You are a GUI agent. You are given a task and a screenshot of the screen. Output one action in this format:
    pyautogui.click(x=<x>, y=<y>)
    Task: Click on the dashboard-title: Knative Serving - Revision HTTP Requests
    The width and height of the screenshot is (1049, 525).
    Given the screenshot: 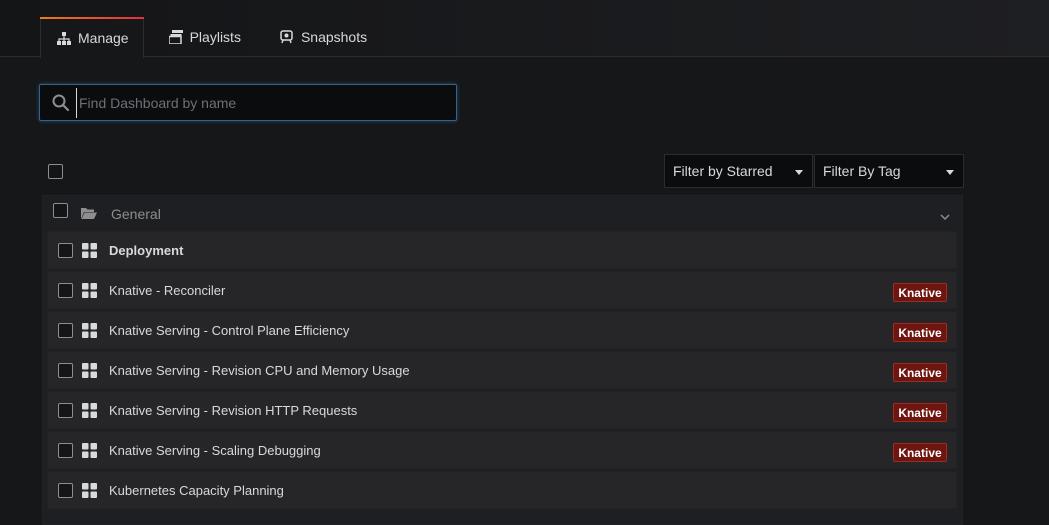 What is the action you would take?
    pyautogui.click(x=233, y=410)
    